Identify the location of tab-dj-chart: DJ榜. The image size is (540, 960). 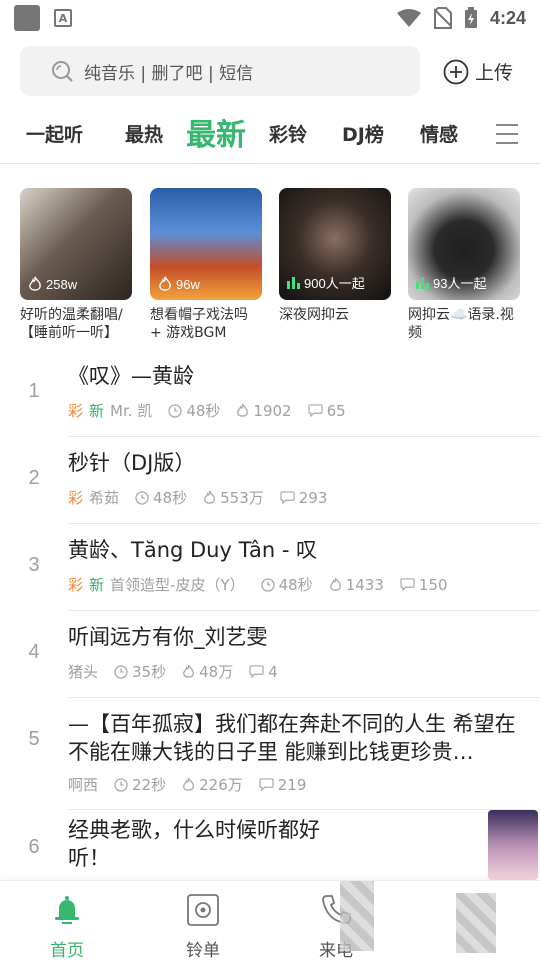
(363, 133).